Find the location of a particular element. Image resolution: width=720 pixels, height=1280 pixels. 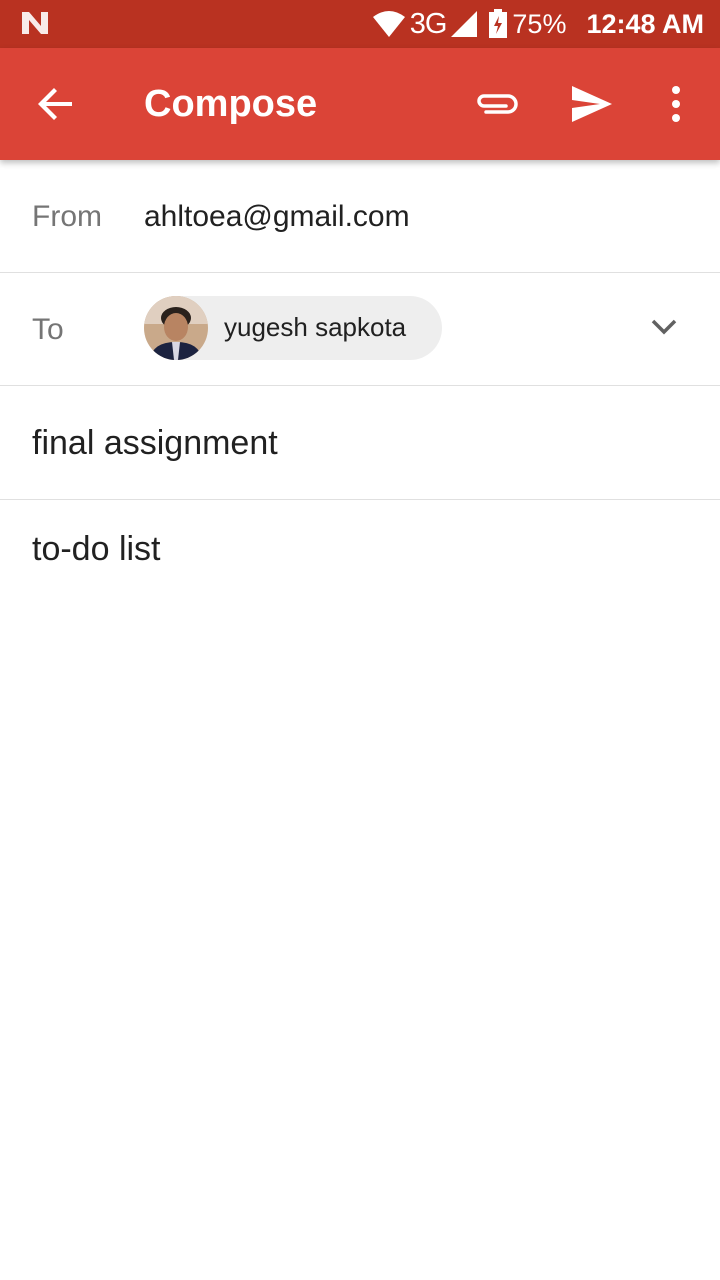

battery-percent: 75% is located at coordinates (539, 23).